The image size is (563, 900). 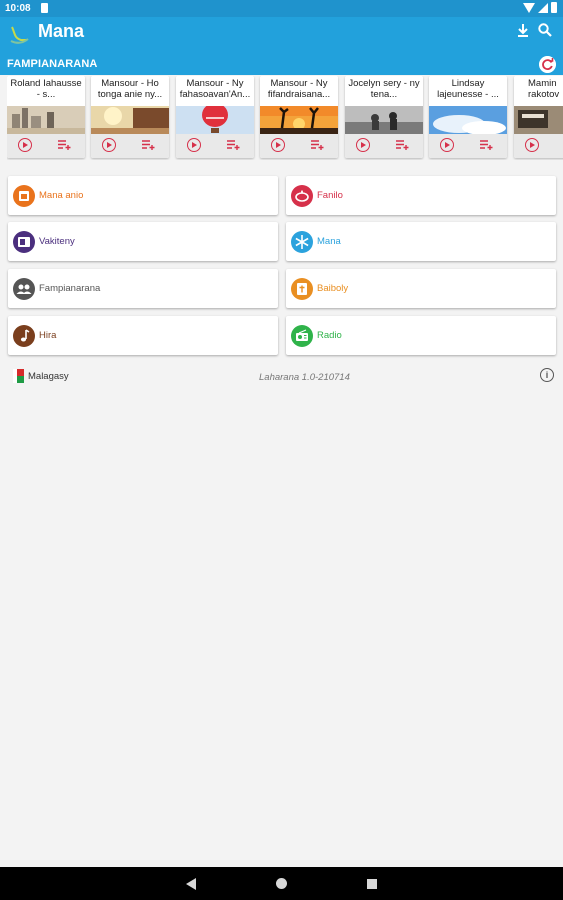 What do you see at coordinates (24, 241) in the screenshot?
I see `book-icon` at bounding box center [24, 241].